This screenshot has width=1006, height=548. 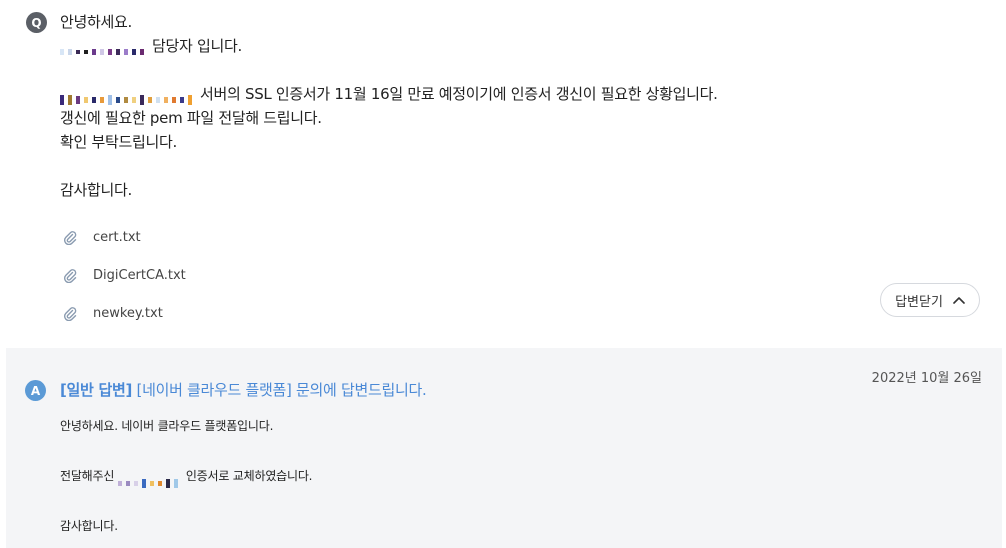 I want to click on answer-greeting: 안녕하세요. 네이버 클라우드 플랫폼입니다., so click(x=167, y=426).